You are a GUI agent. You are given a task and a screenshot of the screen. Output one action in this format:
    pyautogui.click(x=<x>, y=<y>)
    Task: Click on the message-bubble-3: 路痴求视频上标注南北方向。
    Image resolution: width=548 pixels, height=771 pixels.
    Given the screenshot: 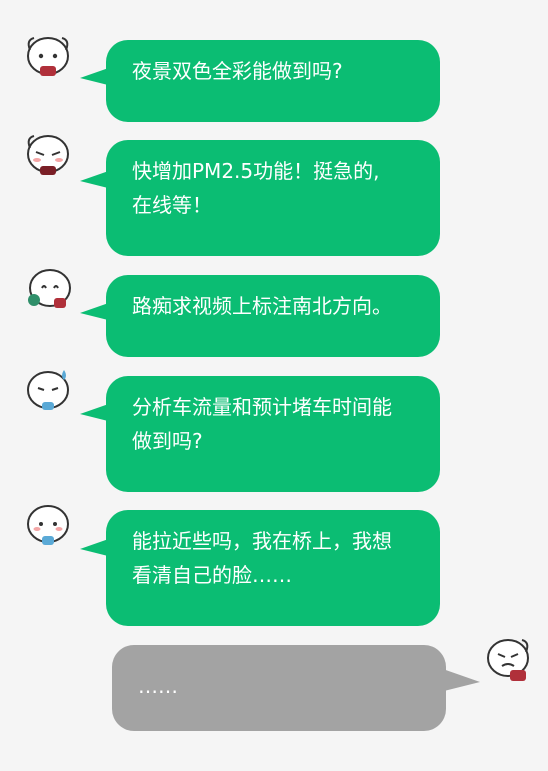 What is the action you would take?
    pyautogui.click(x=273, y=316)
    